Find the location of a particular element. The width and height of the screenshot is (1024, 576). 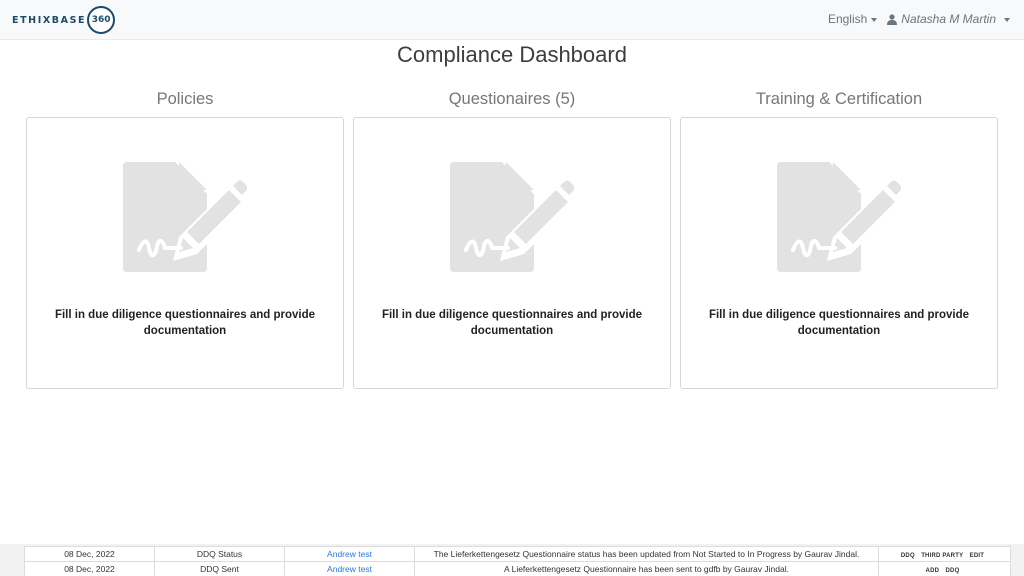

language-dropdown: English is located at coordinates (852, 19).